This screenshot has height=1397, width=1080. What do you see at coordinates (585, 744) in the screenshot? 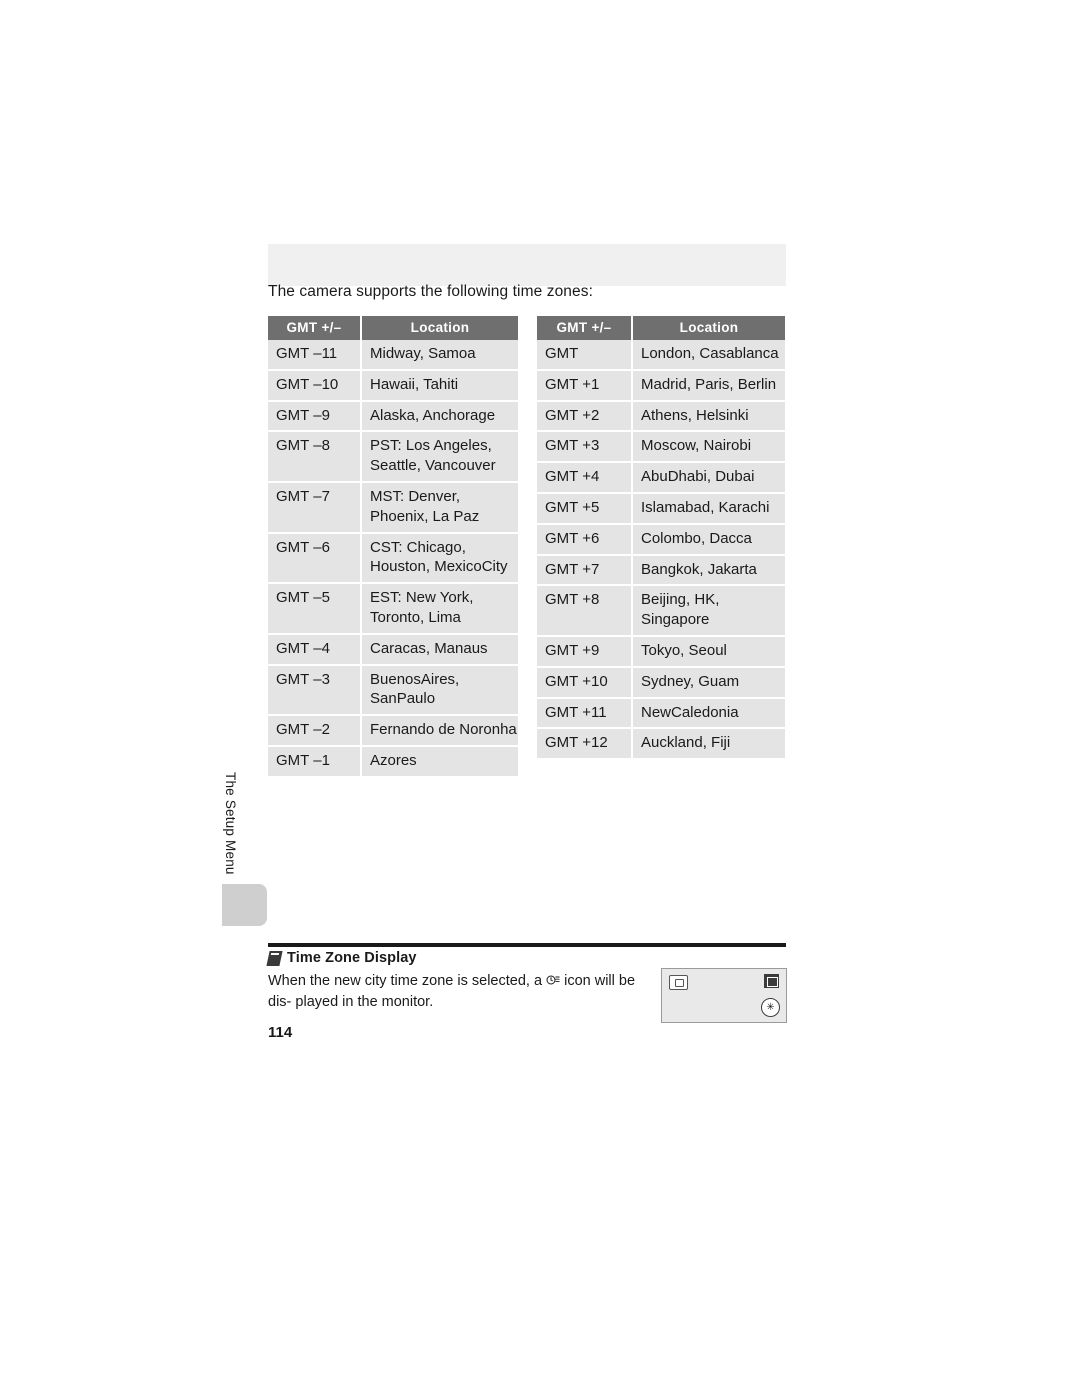
I see `cell-gmt: GMT +12` at bounding box center [585, 744].